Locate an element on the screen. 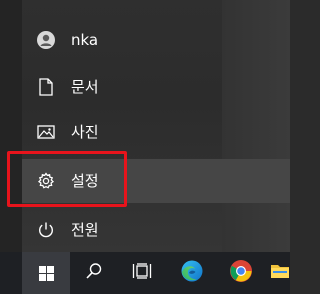 The image size is (320, 294). file-explorer-taskbar-button is located at coordinates (278, 273).